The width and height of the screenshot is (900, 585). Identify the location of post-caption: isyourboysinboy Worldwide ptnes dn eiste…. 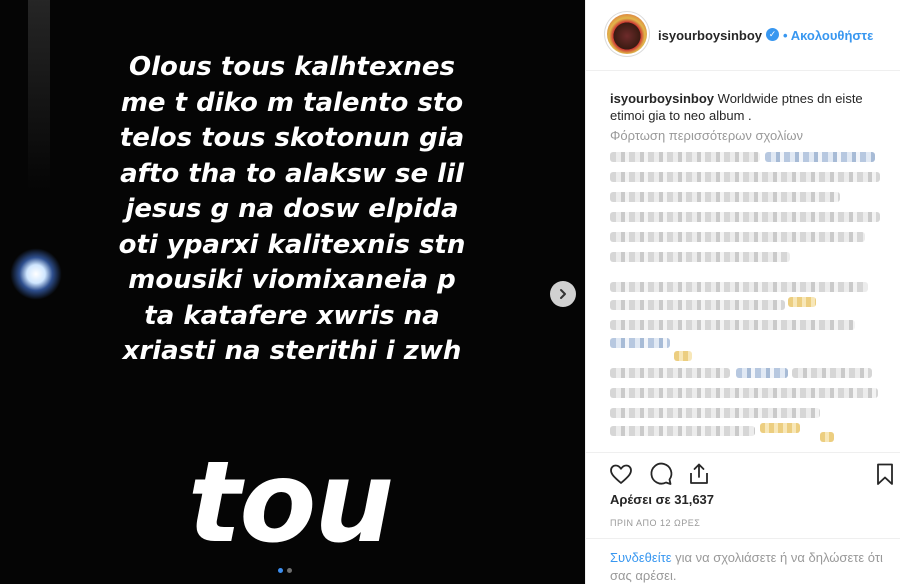
(749, 107).